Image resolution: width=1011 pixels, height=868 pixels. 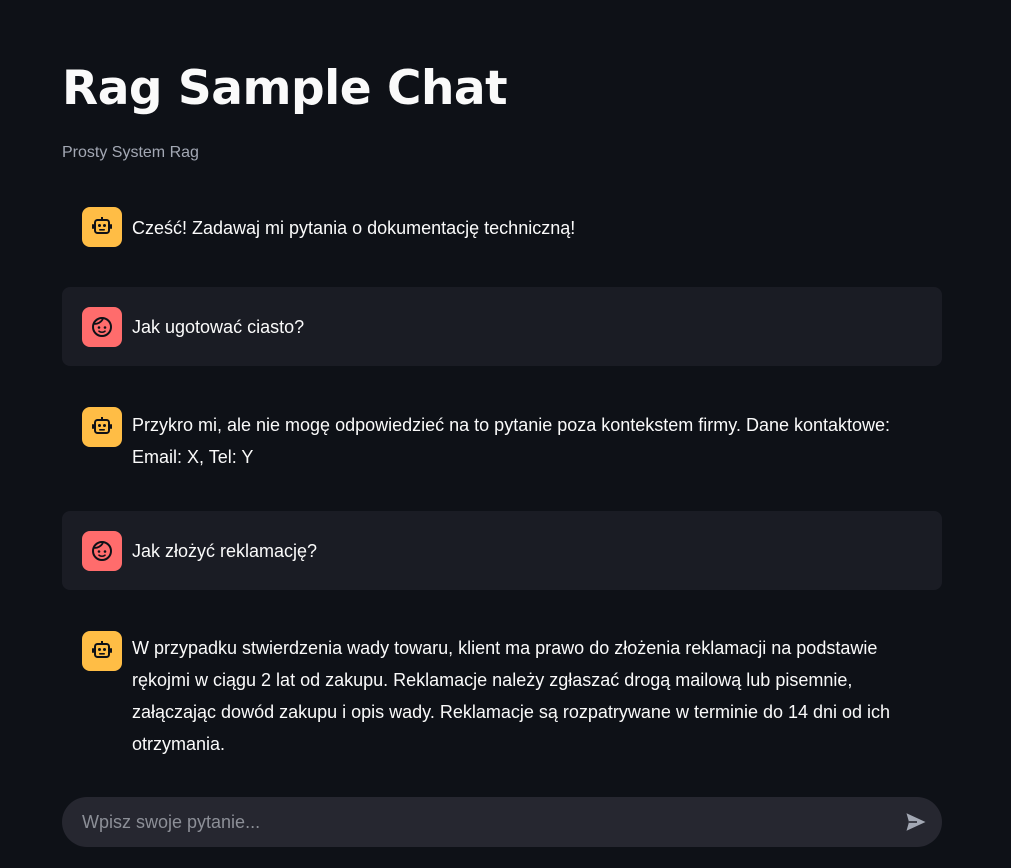 What do you see at coordinates (482, 822) in the screenshot?
I see `chat-input-field` at bounding box center [482, 822].